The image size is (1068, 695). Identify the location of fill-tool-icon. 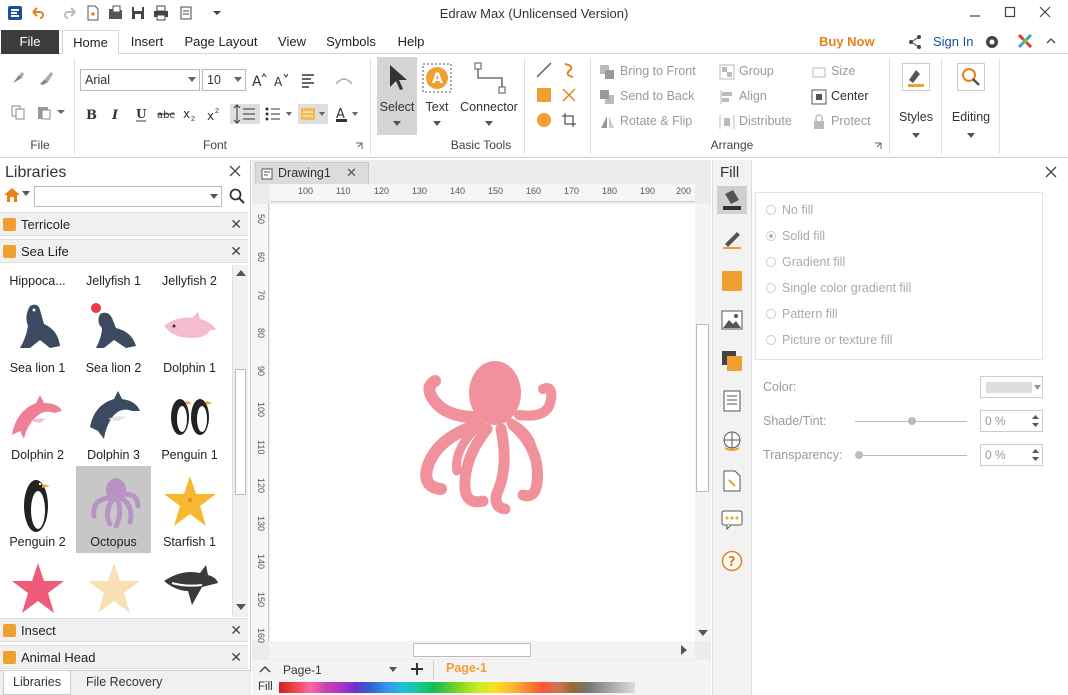
(732, 200).